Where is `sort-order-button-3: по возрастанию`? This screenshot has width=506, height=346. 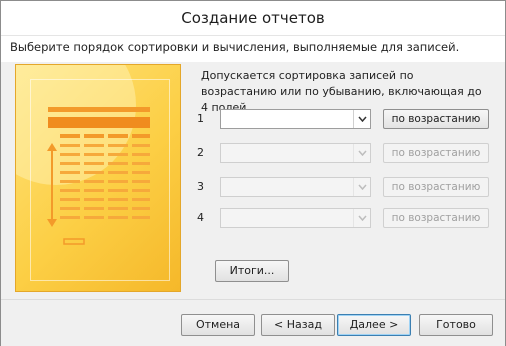
sort-order-button-3: по возрастанию is located at coordinates (436, 187).